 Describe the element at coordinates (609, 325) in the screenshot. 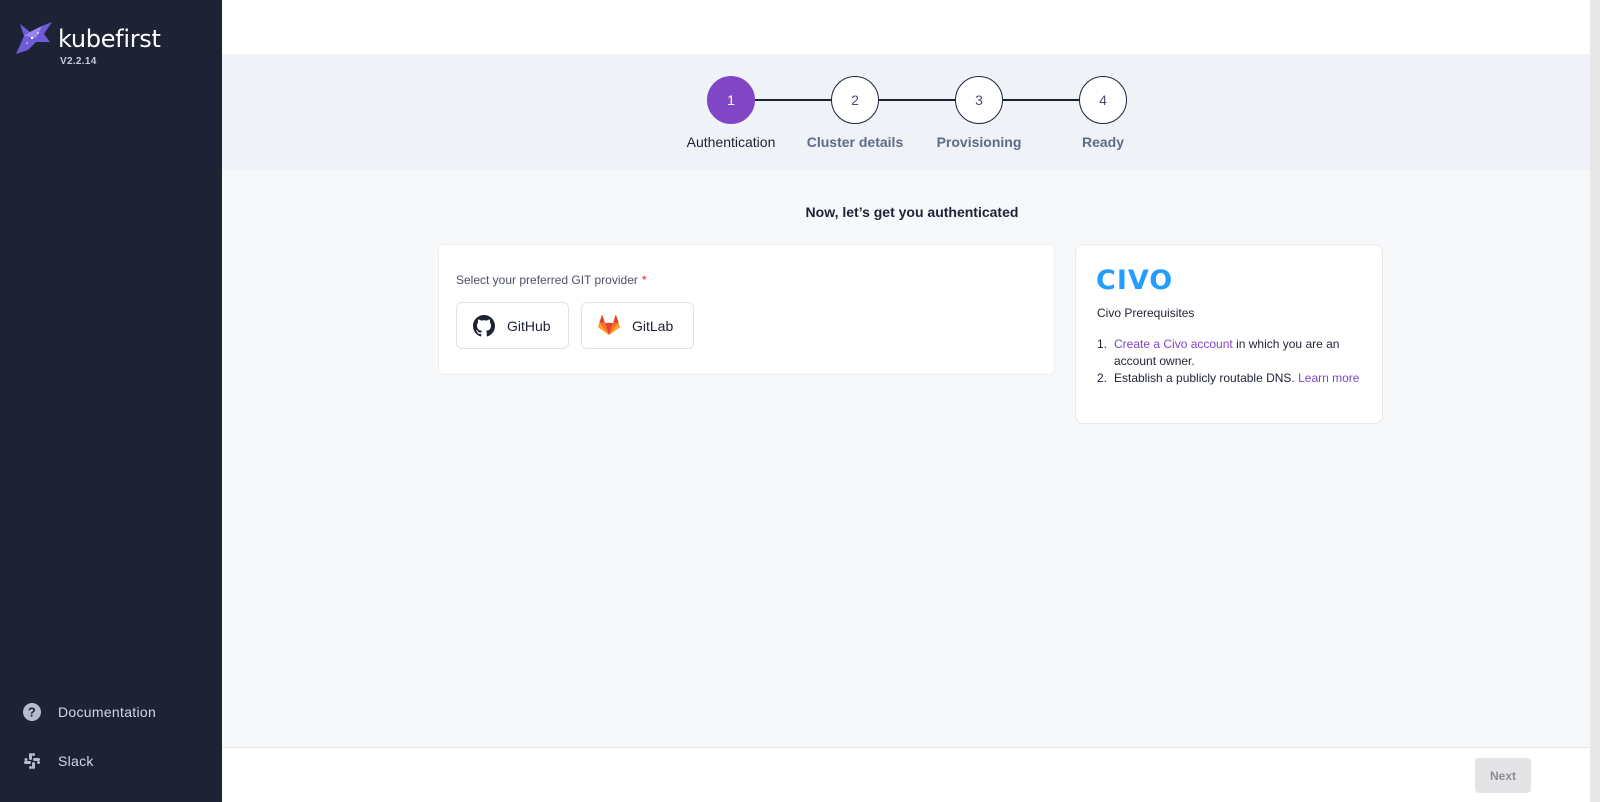

I see `gitlab-icon` at that location.